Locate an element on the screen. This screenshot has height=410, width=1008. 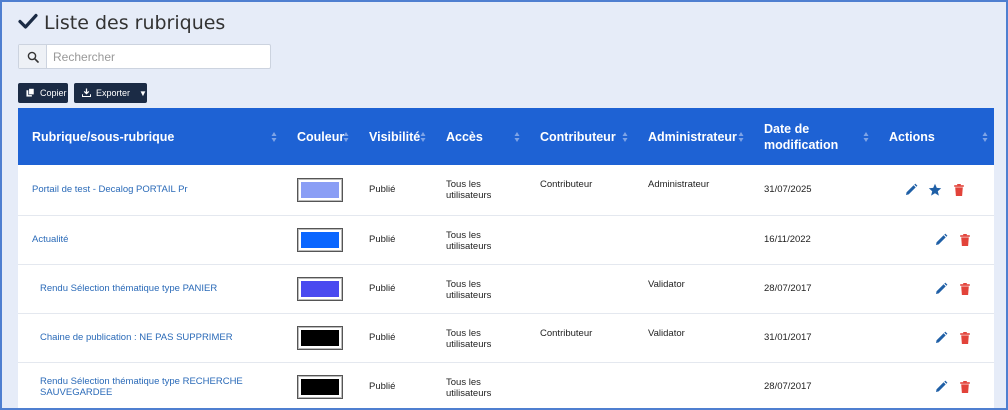
header-couleur: Couleur is located at coordinates (319, 136).